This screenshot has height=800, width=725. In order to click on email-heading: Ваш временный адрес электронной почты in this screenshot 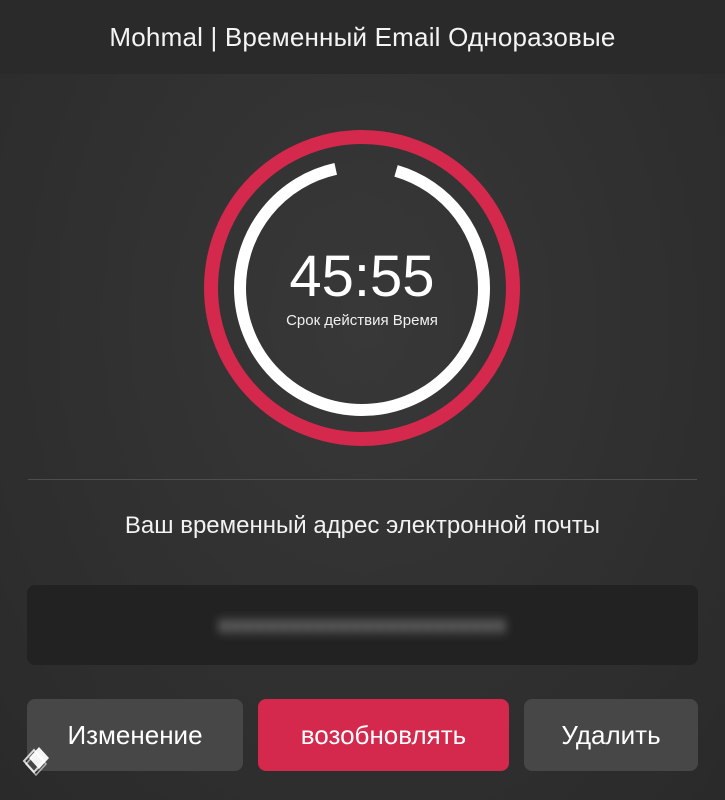, I will do `click(362, 525)`.